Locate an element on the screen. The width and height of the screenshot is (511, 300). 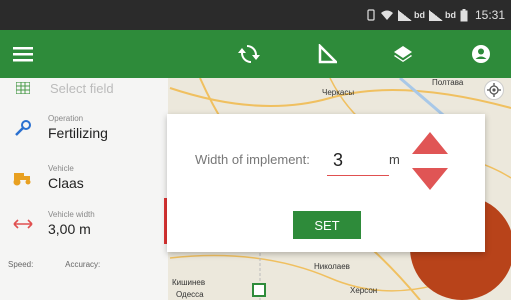
vehicle-value: Claas is located at coordinates (66, 183).